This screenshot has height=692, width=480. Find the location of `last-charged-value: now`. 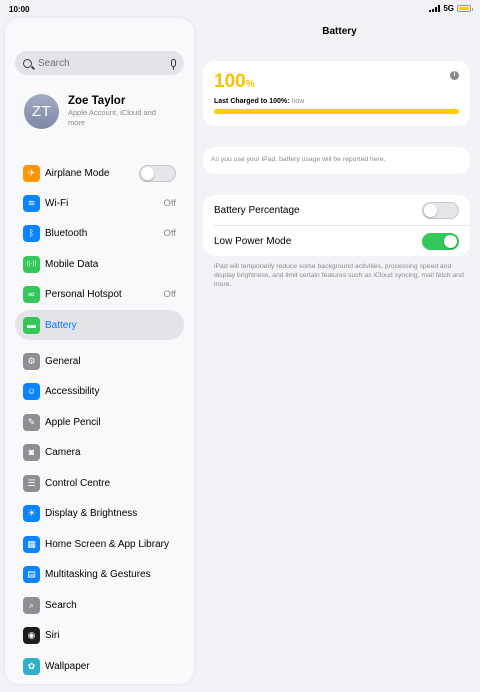

last-charged-value: now is located at coordinates (298, 101).